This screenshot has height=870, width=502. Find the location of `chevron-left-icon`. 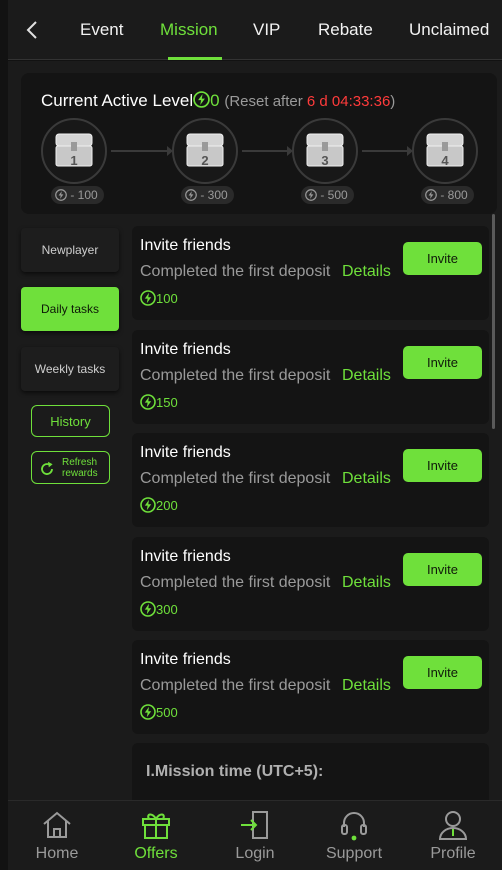

chevron-left-icon is located at coordinates (32, 30).